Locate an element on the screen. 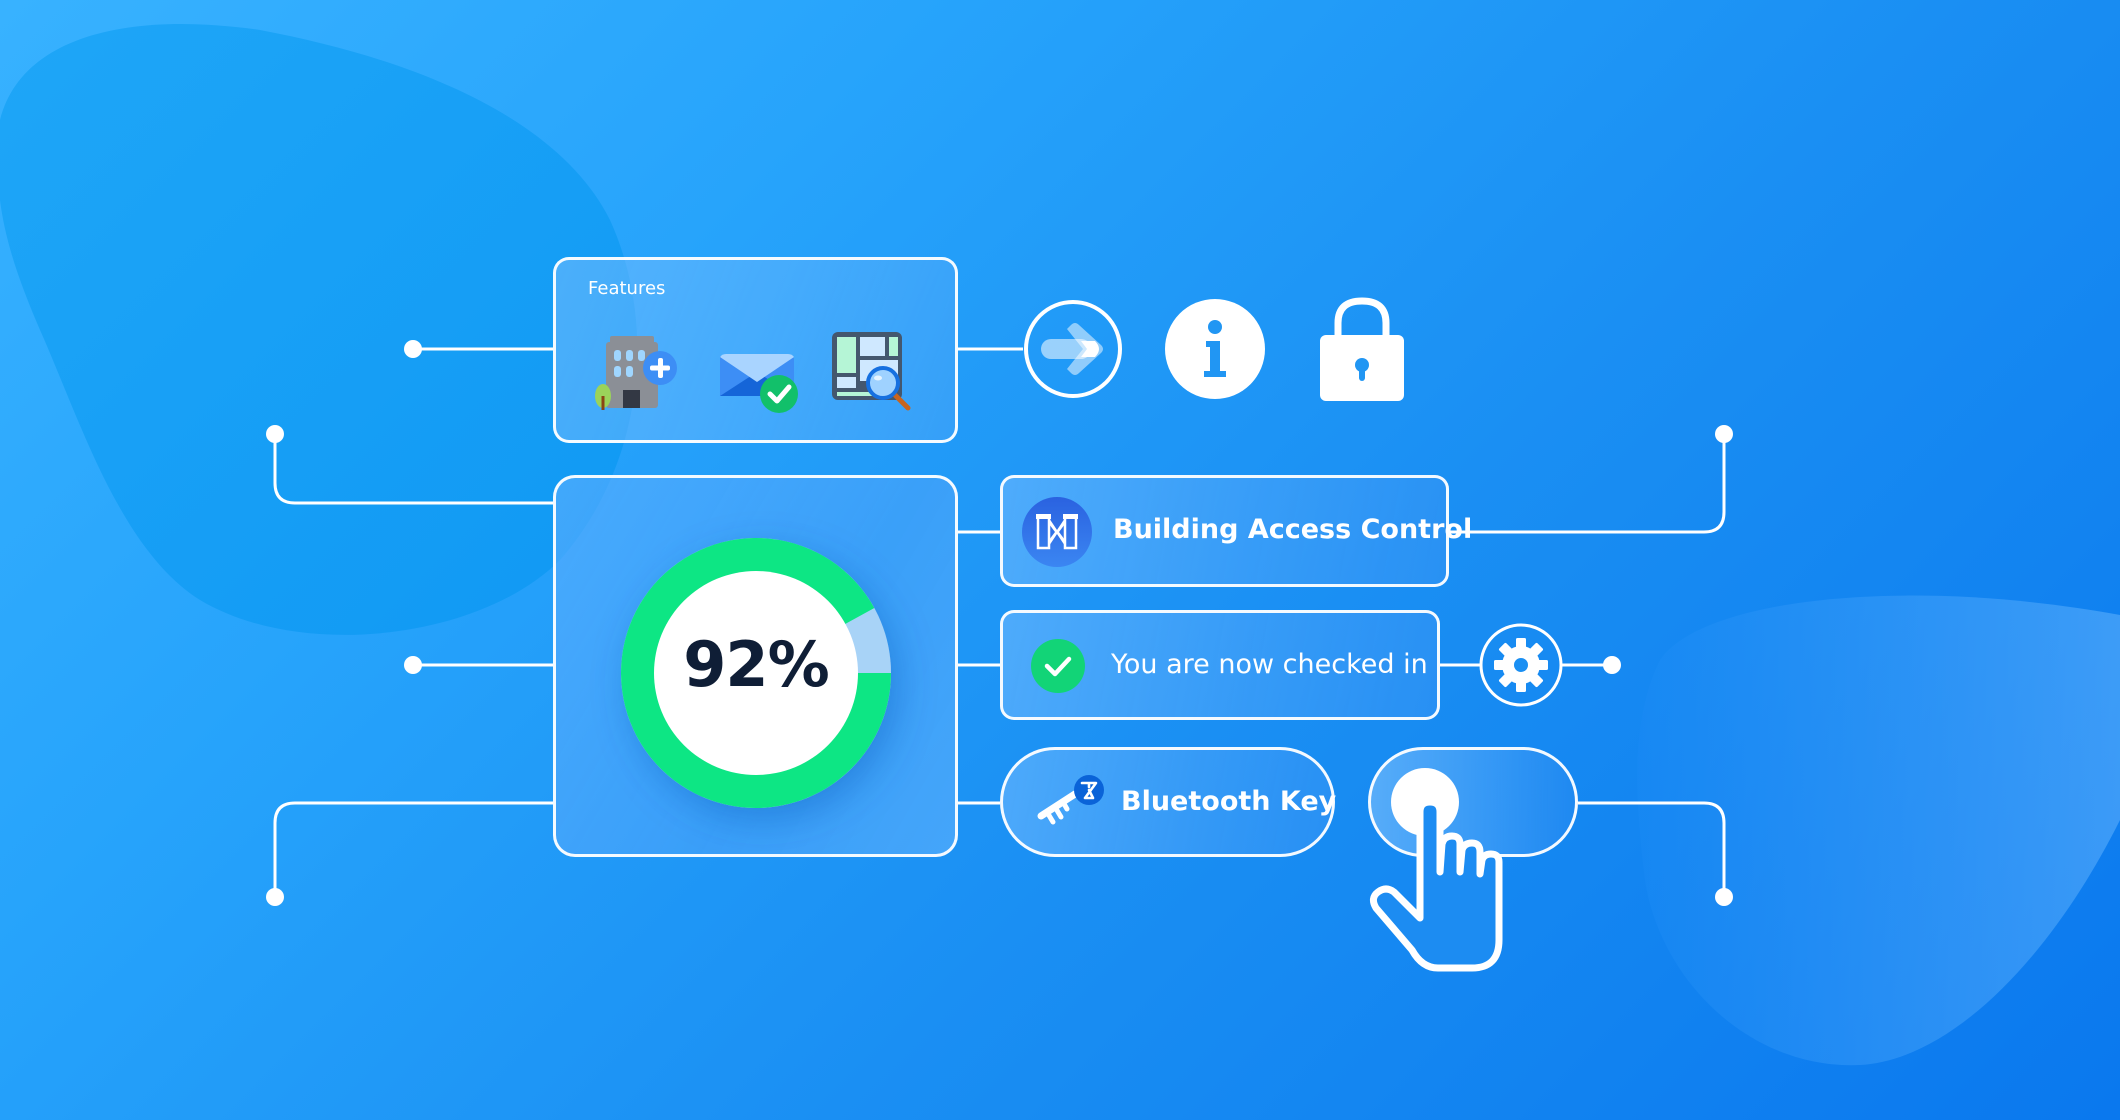 The image size is (2120, 1120). checked-in-label: You are now checked in is located at coordinates (1269, 664).